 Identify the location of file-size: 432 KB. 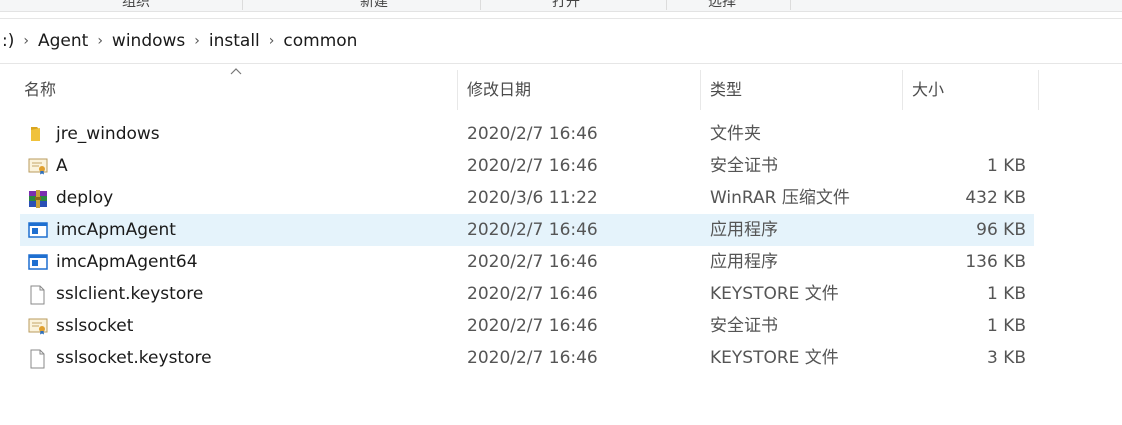
(995, 198).